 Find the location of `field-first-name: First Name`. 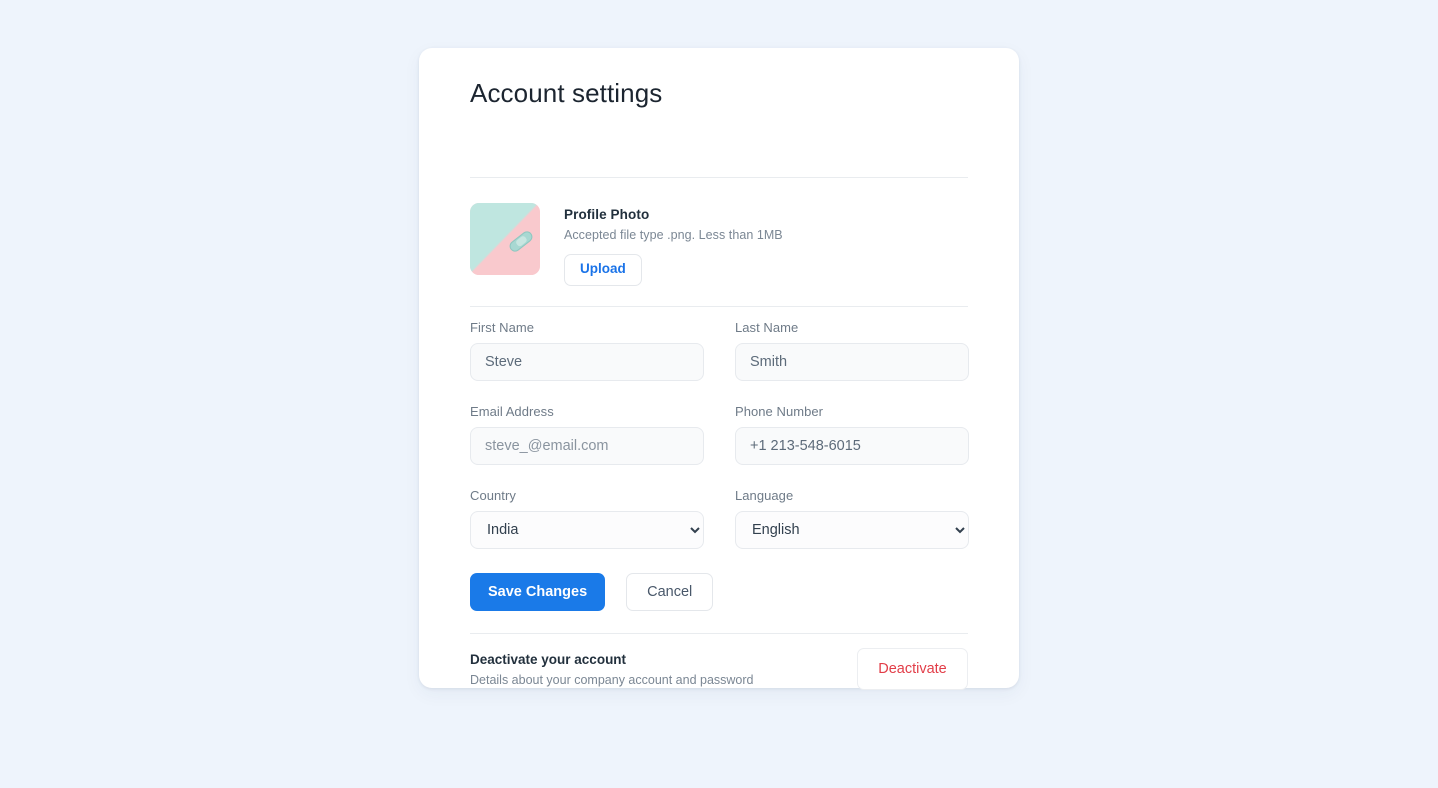

field-first-name: First Name is located at coordinates (587, 350).